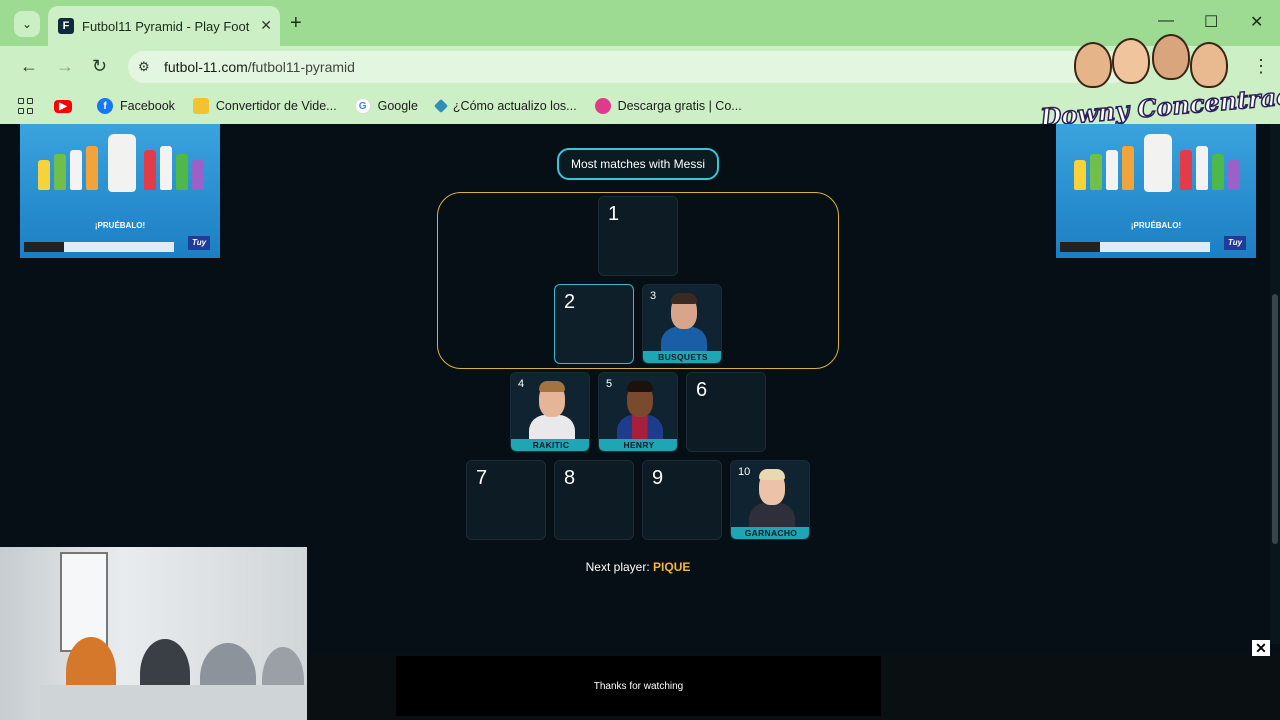  What do you see at coordinates (570, 478) in the screenshot?
I see `slot-number: 8` at bounding box center [570, 478].